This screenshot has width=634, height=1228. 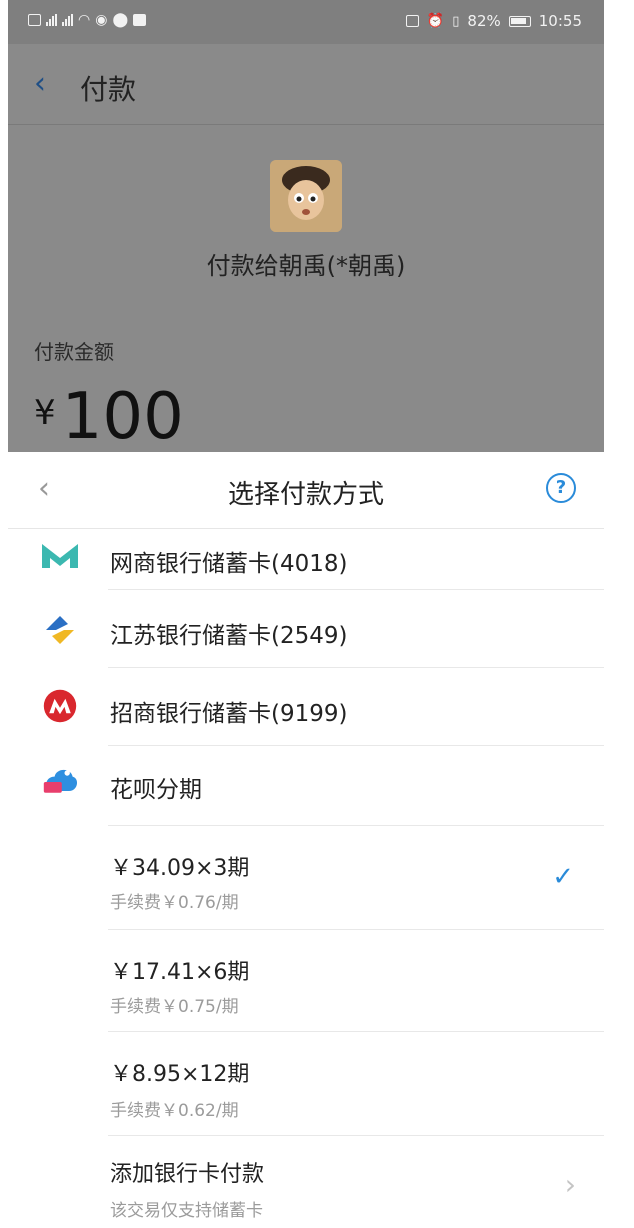 I want to click on method-row-cmb: 招商银行储蓄卡(9199), so click(x=306, y=707).